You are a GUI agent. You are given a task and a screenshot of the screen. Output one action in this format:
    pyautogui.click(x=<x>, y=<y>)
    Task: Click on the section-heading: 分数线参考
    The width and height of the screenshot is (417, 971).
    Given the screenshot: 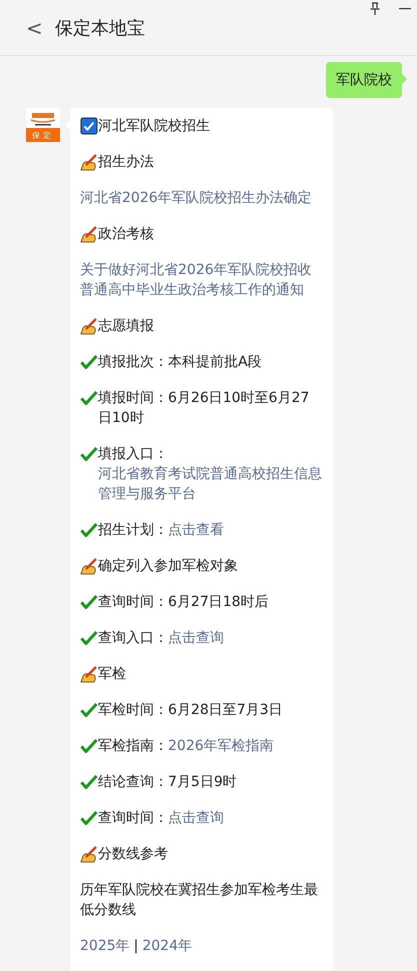 What is the action you would take?
    pyautogui.click(x=133, y=854)
    